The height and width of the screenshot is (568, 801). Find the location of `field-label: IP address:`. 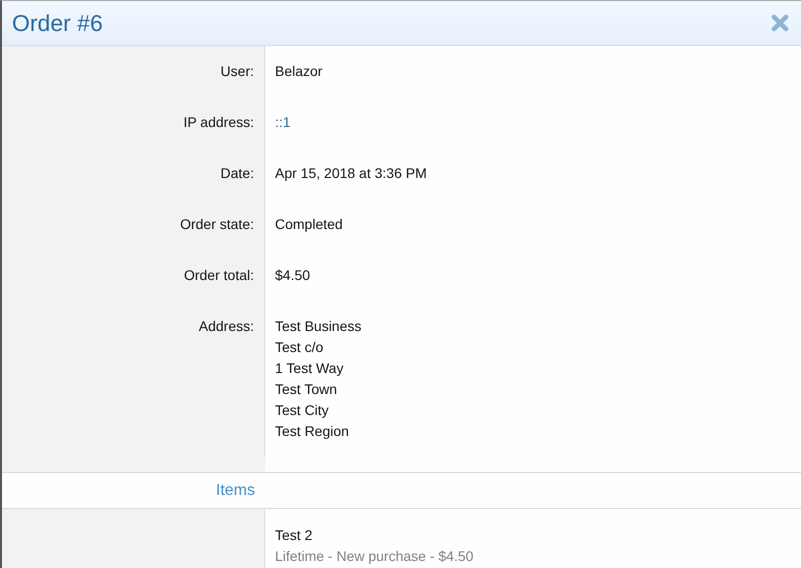

field-label: IP address: is located at coordinates (218, 122).